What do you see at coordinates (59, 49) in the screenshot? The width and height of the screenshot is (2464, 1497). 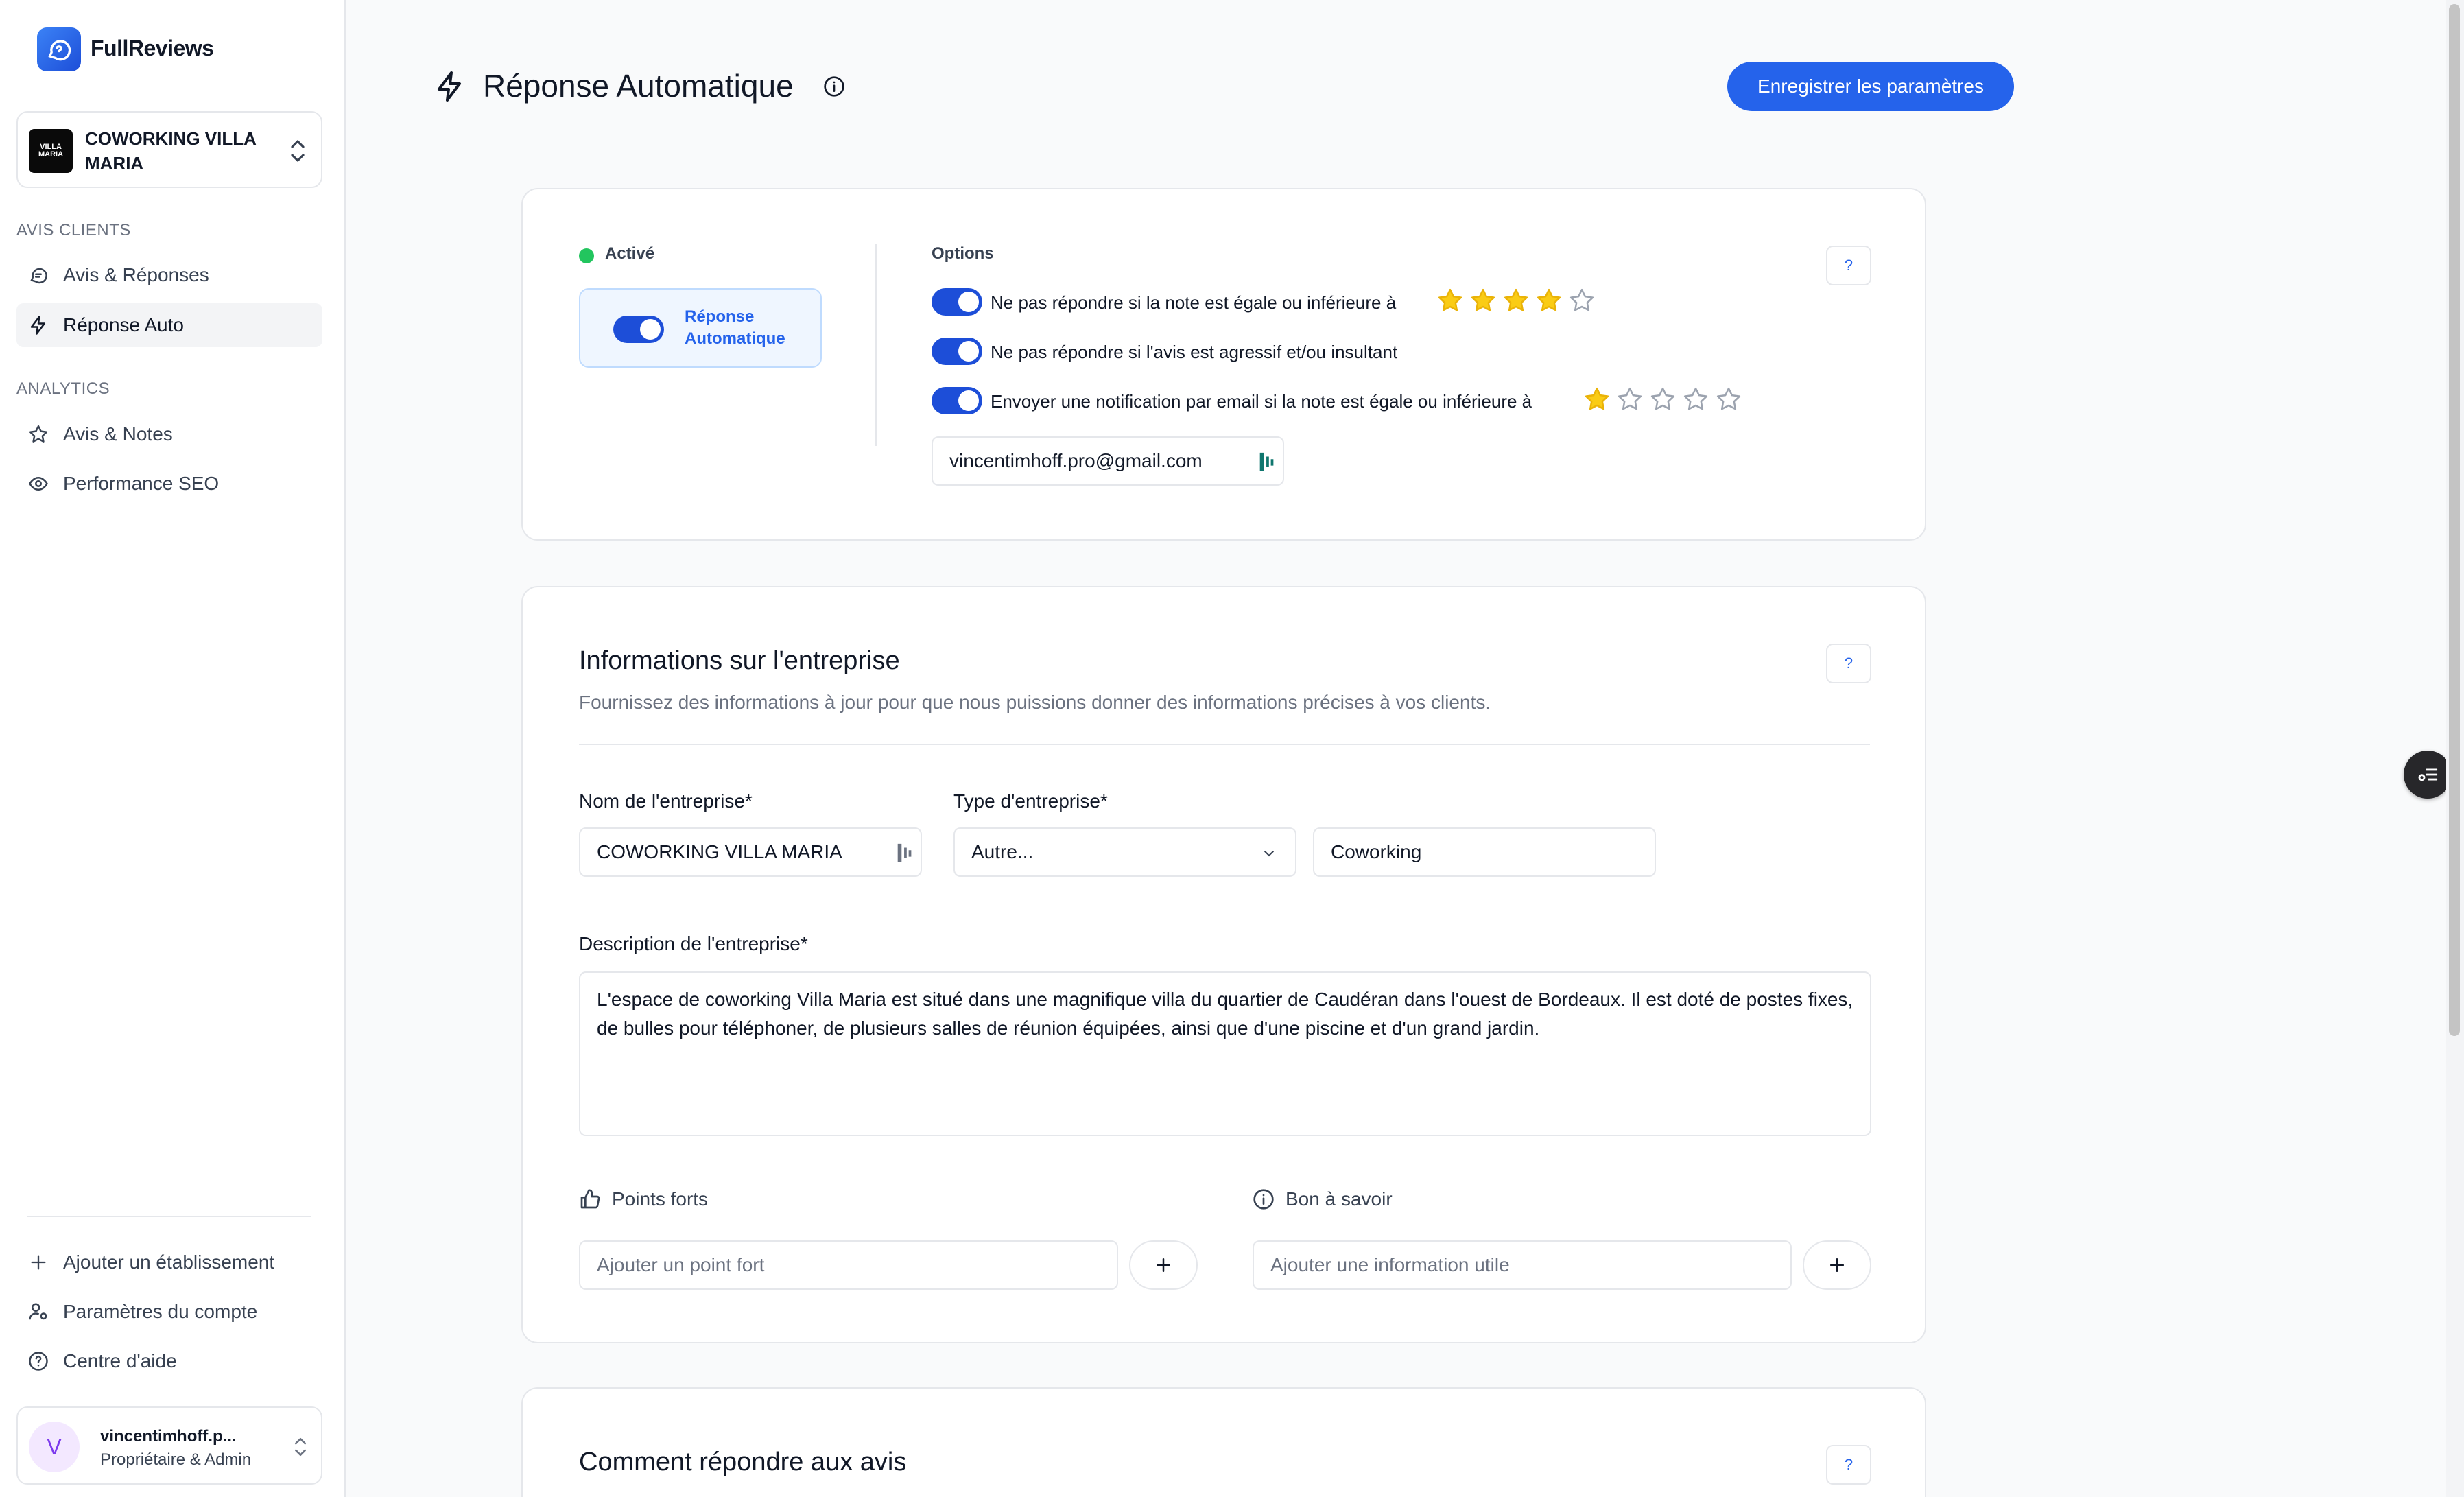 I see `app-logo-icon` at bounding box center [59, 49].